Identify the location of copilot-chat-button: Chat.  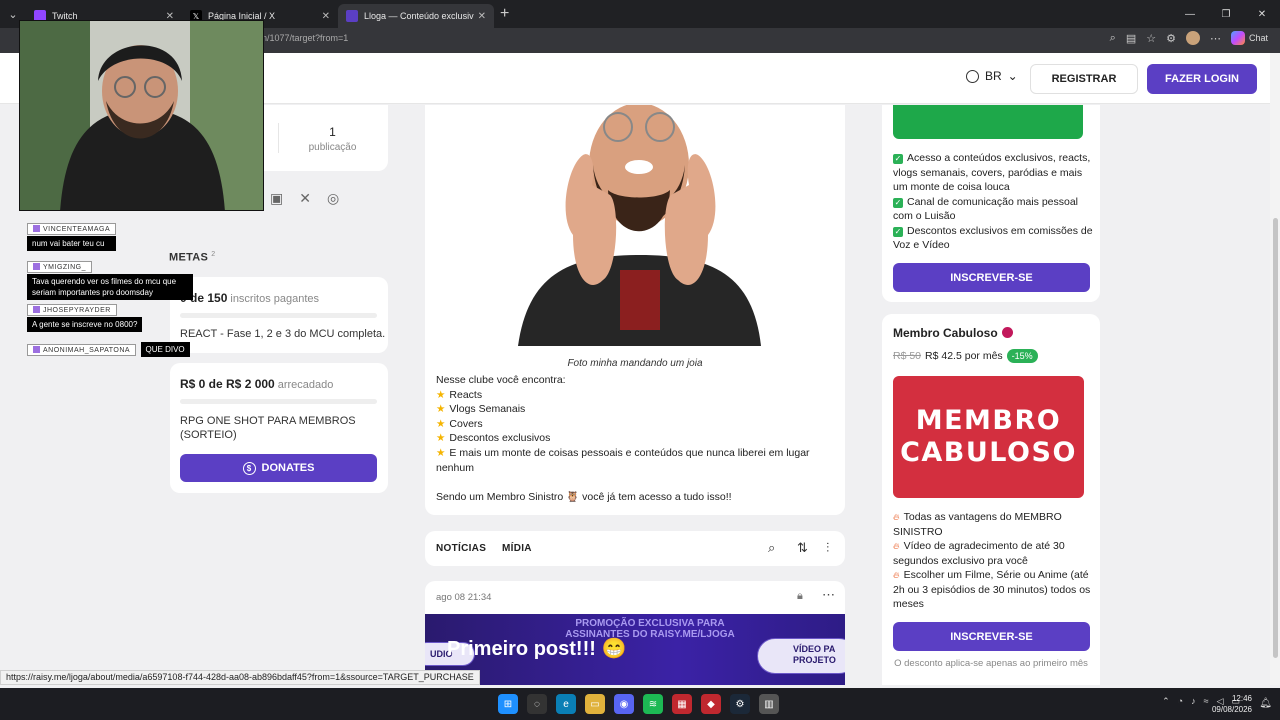
(1249, 38).